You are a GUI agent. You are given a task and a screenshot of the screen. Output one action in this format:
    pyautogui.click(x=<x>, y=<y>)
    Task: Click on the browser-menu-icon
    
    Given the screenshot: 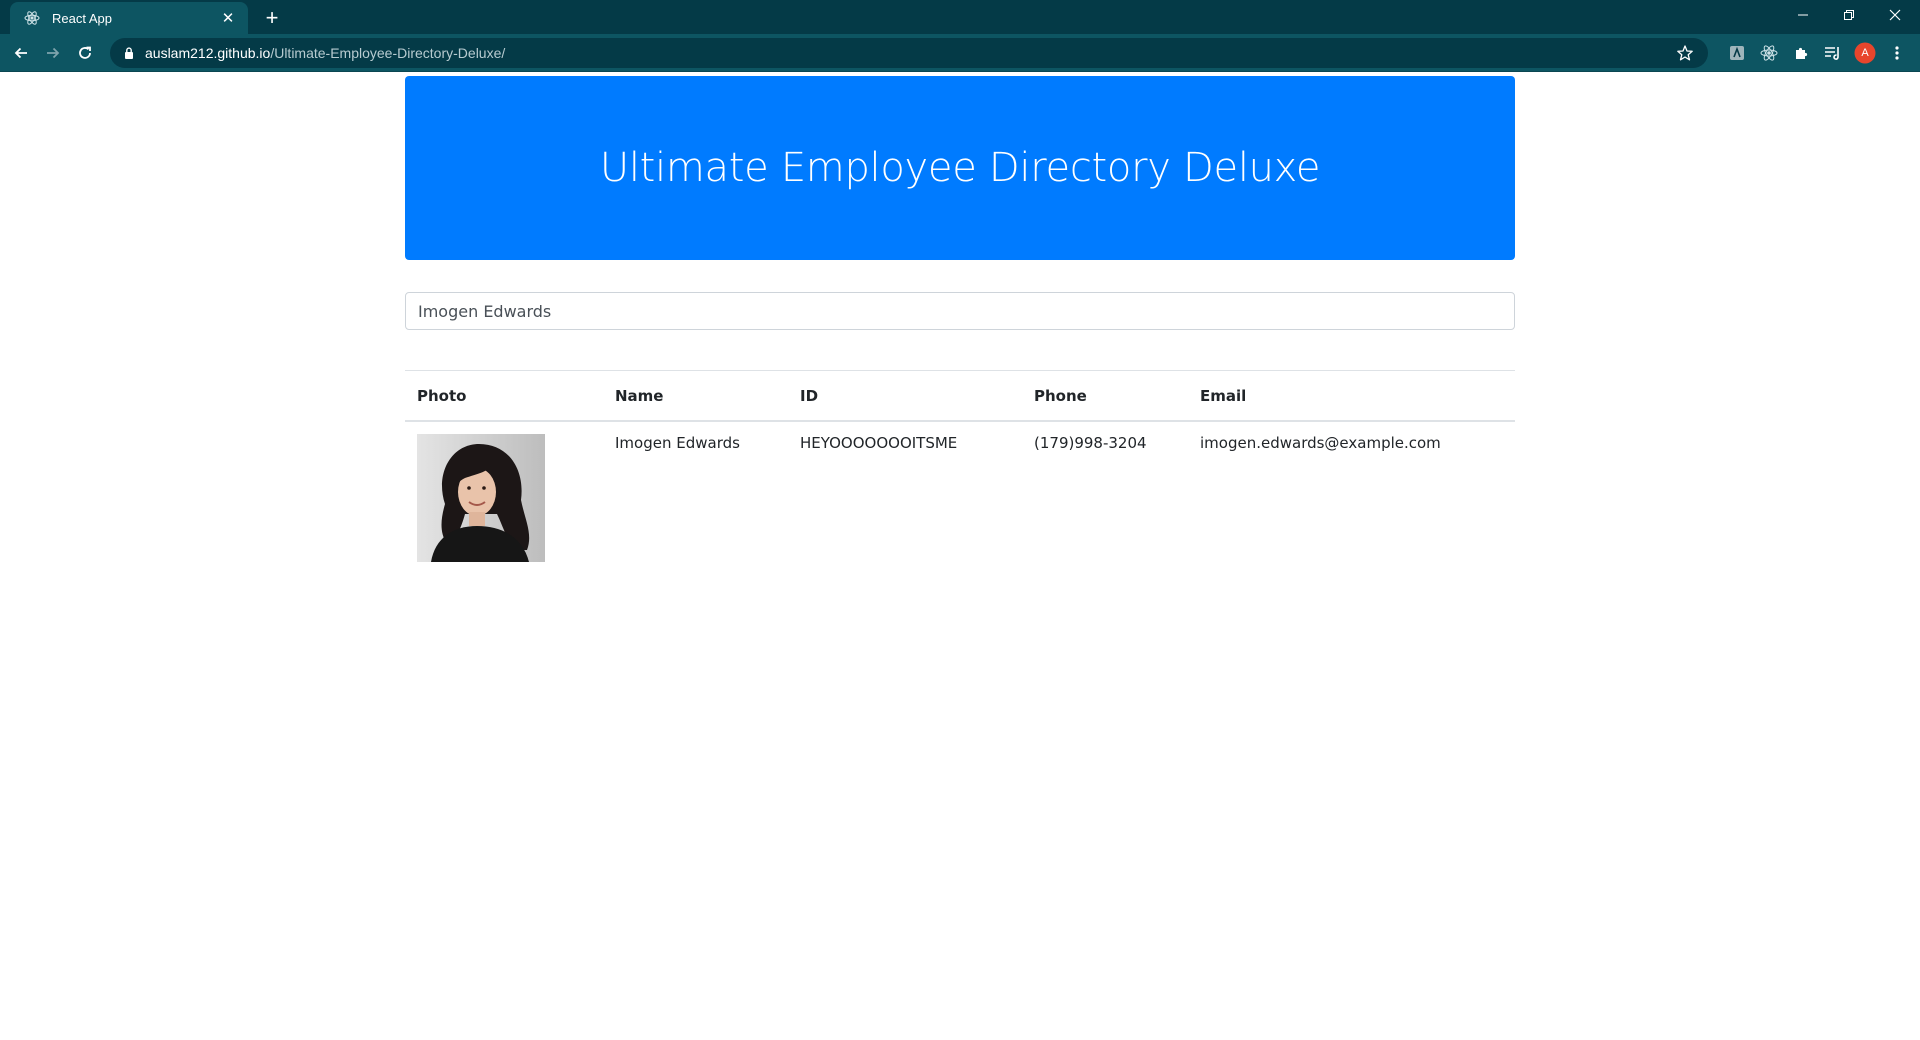 What is the action you would take?
    pyautogui.click(x=1897, y=53)
    